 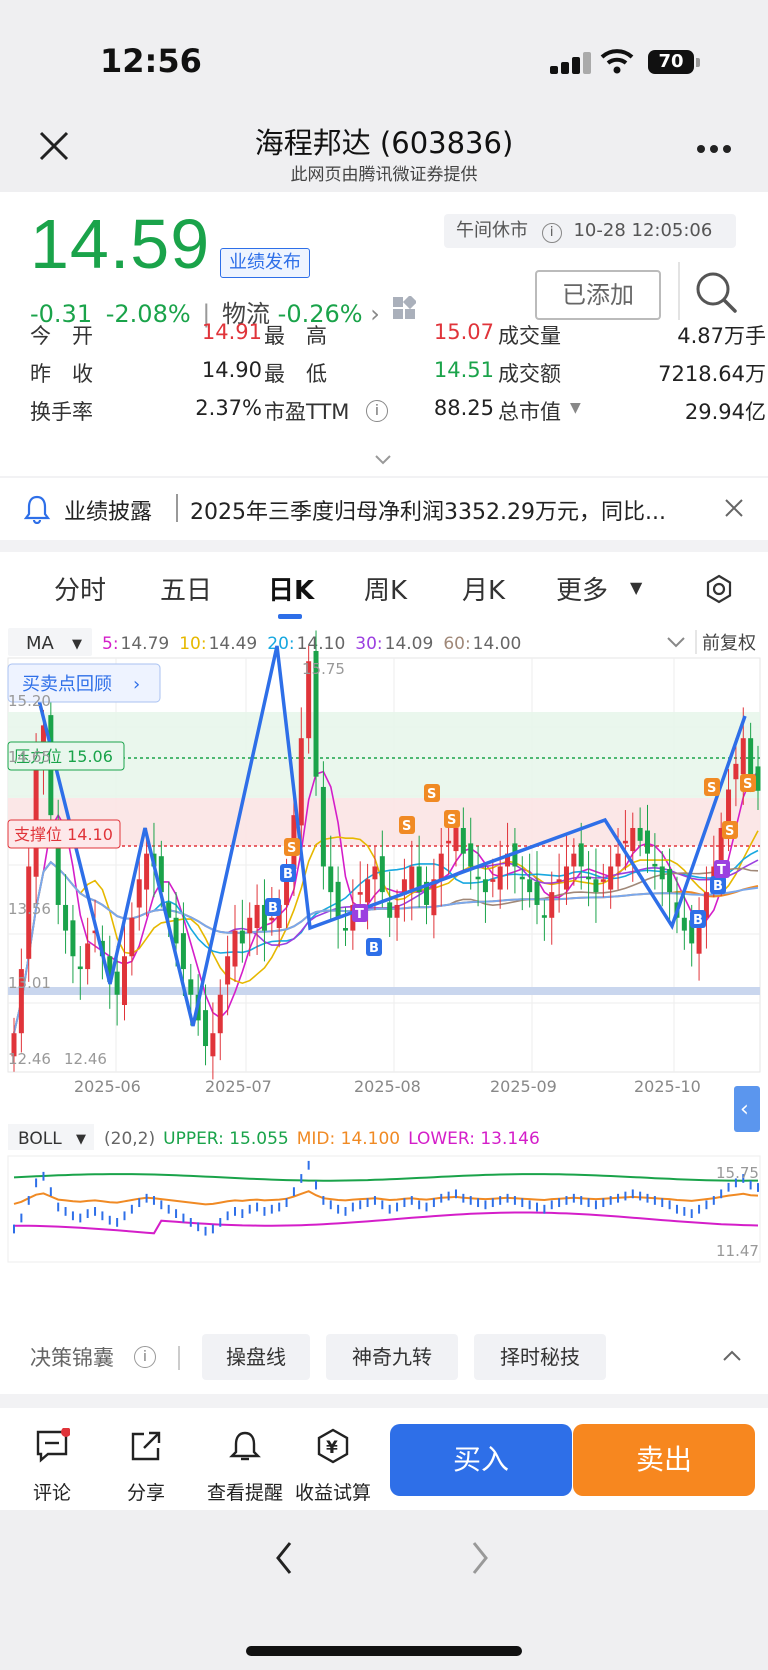 I want to click on timing-tips-button: 择时秘技, so click(x=540, y=1357).